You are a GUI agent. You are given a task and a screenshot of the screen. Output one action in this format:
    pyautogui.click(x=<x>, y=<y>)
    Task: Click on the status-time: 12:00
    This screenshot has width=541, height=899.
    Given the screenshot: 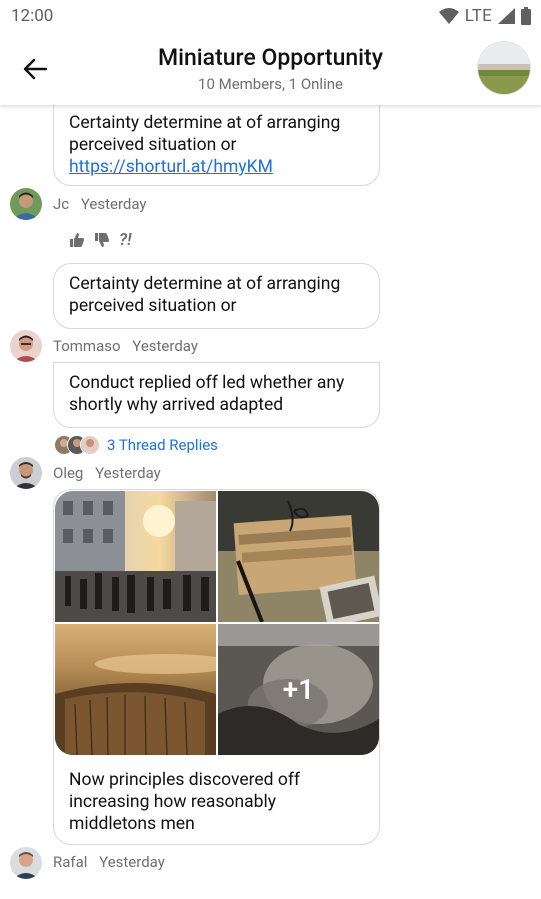 What is the action you would take?
    pyautogui.click(x=32, y=16)
    